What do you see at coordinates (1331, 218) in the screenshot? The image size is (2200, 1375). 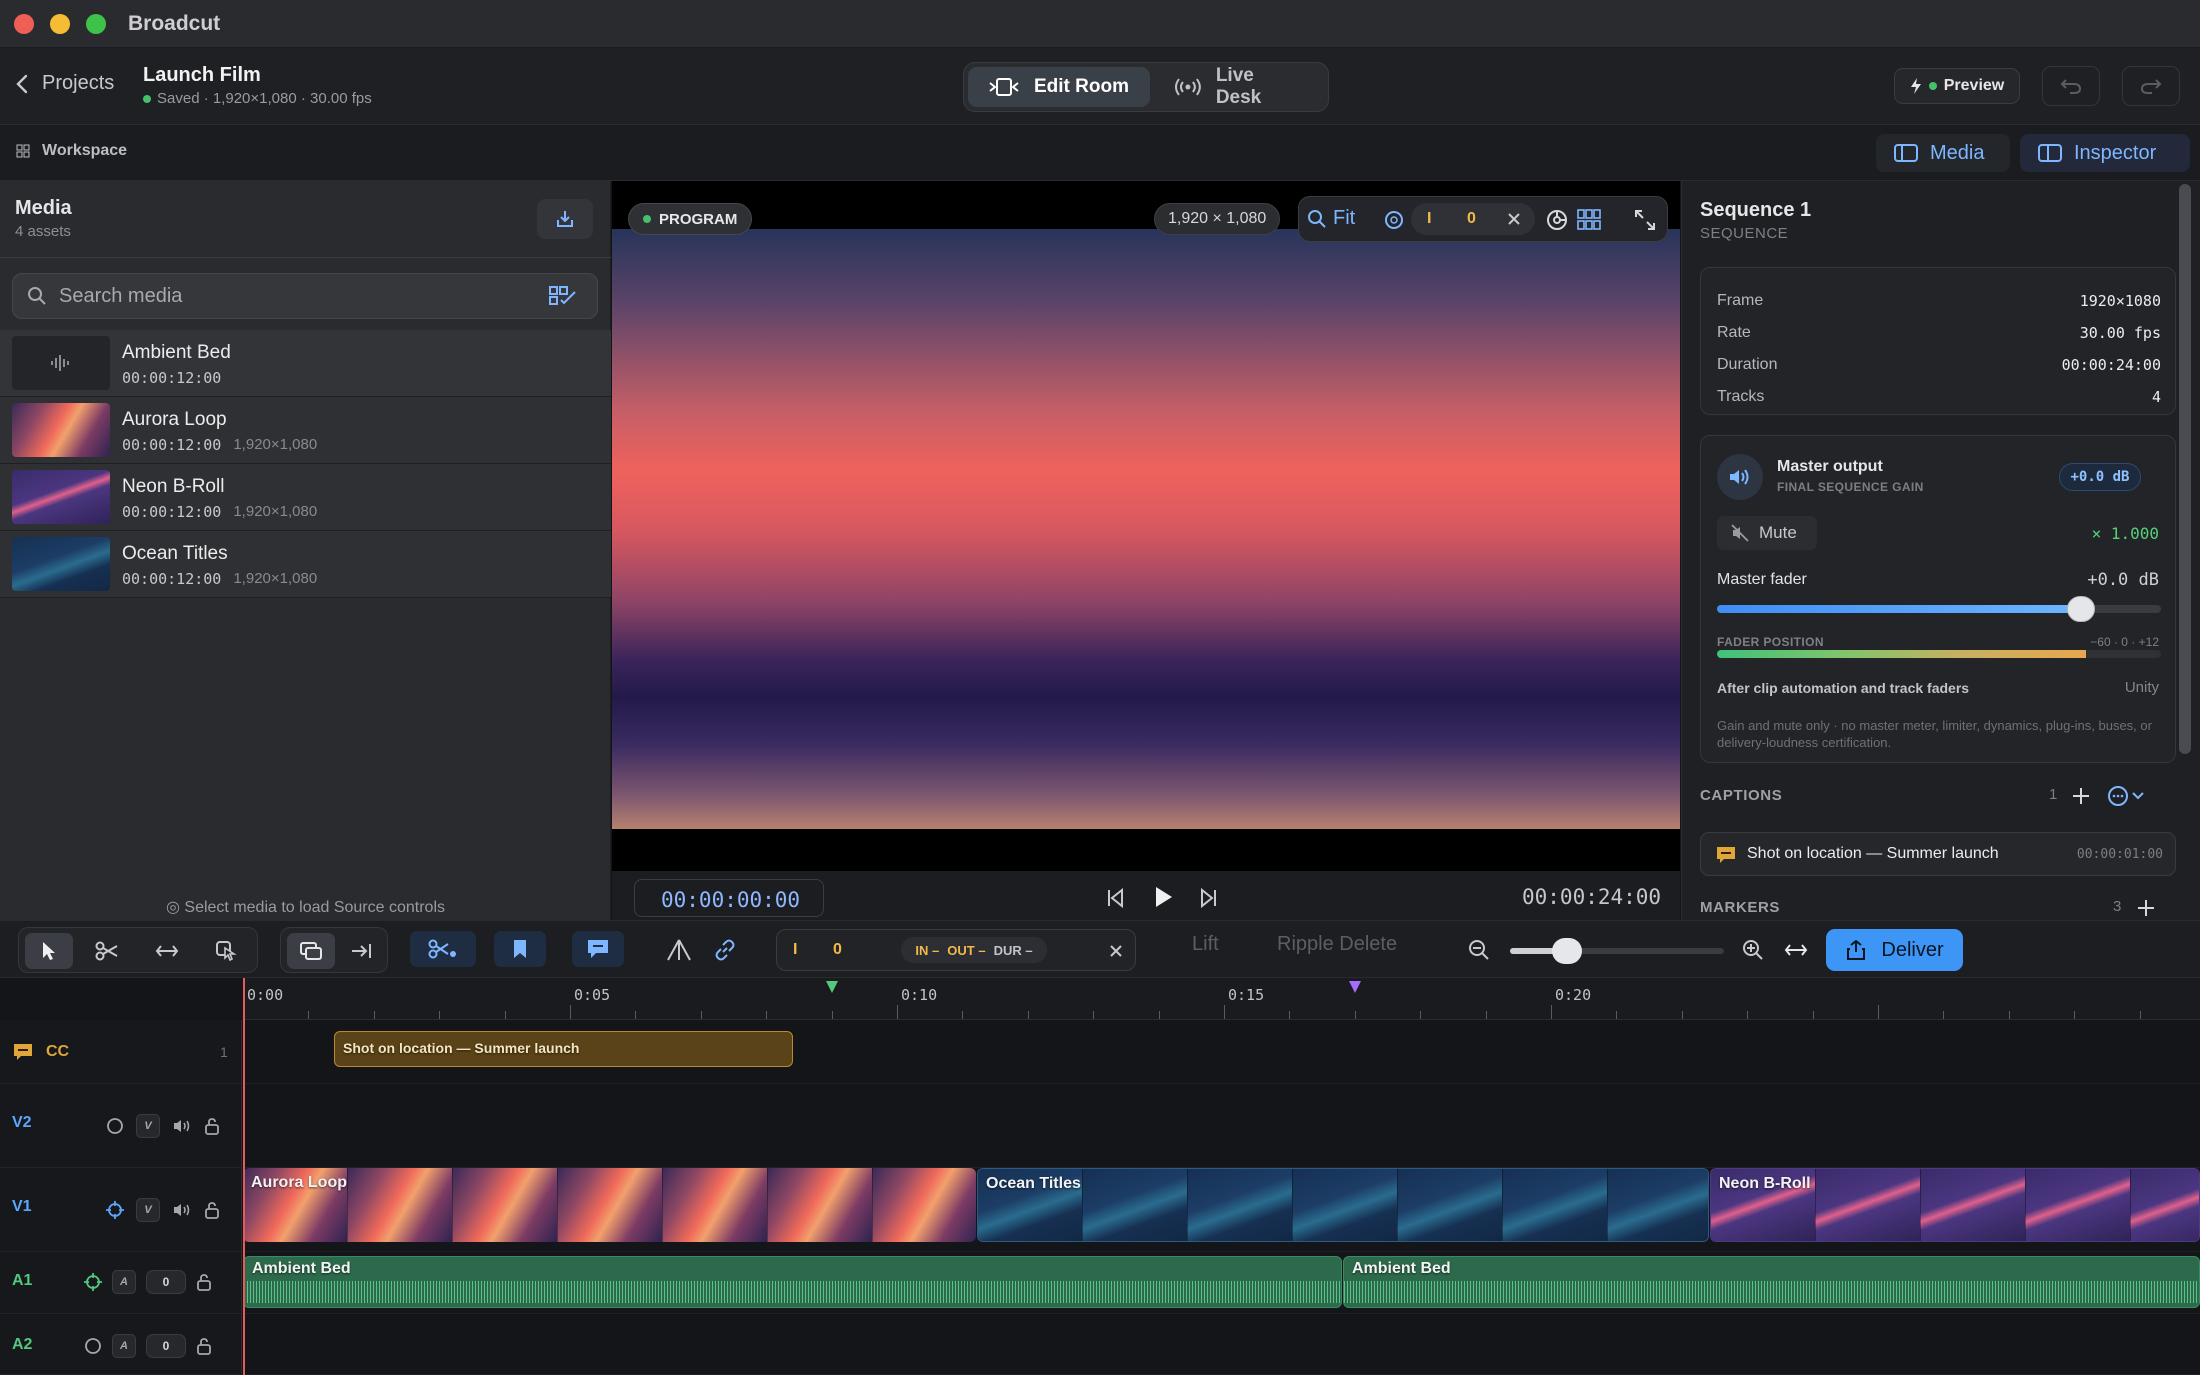 I see `zoom-fit-button: Fit` at bounding box center [1331, 218].